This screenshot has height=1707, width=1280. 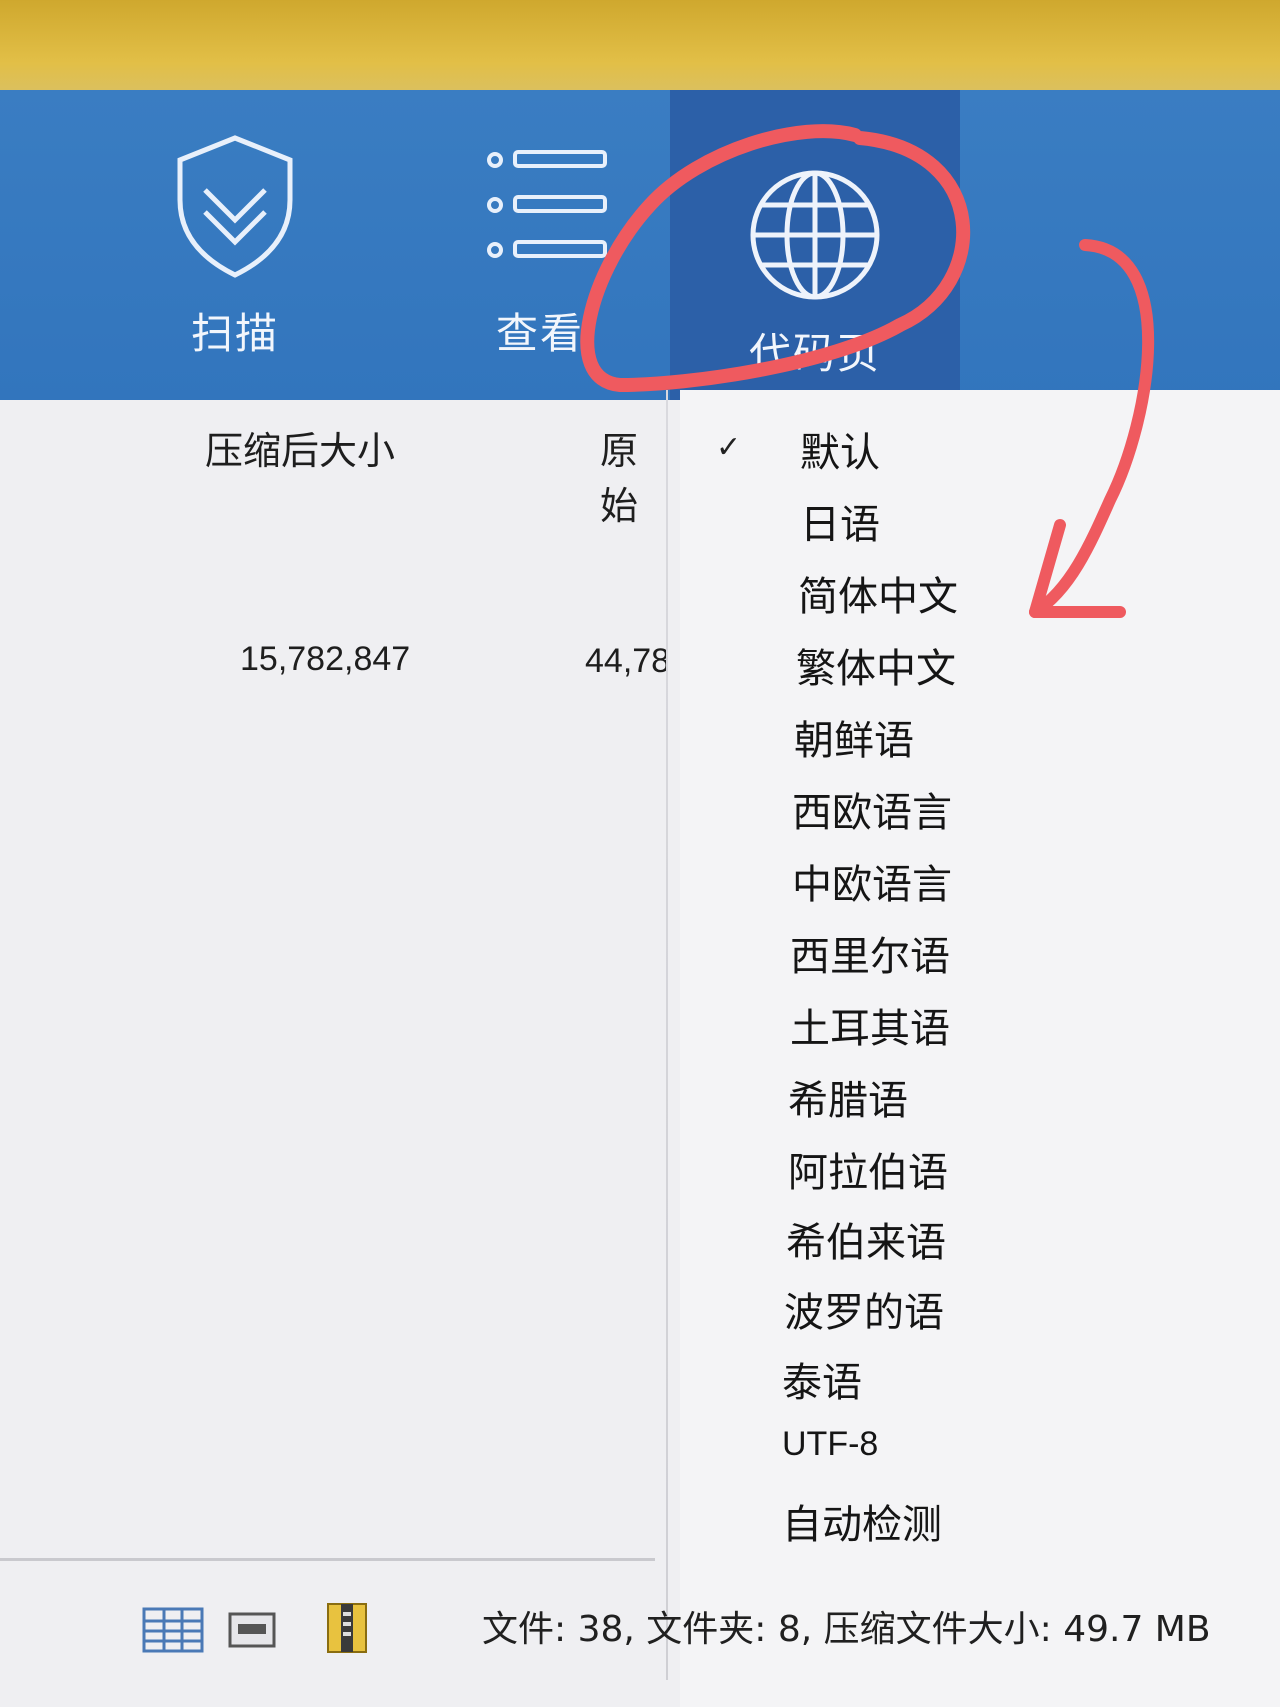 I want to click on menu-item-thai: 泰语, so click(x=822, y=1379).